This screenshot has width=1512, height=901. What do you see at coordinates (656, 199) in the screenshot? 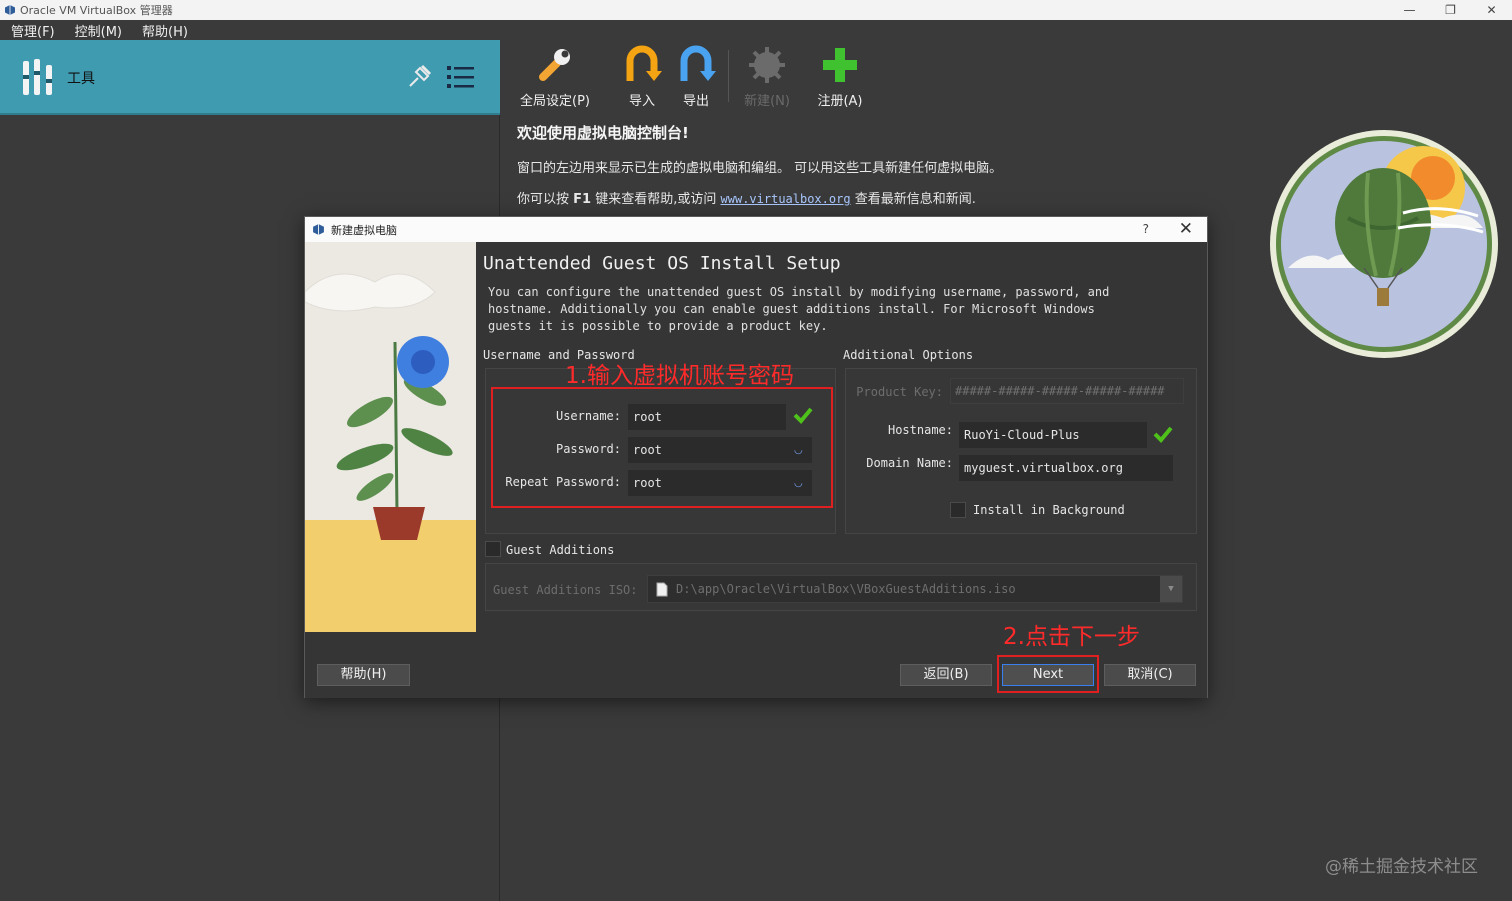
I see `welcome-line2-mid: 键来查看帮助,或访问` at bounding box center [656, 199].